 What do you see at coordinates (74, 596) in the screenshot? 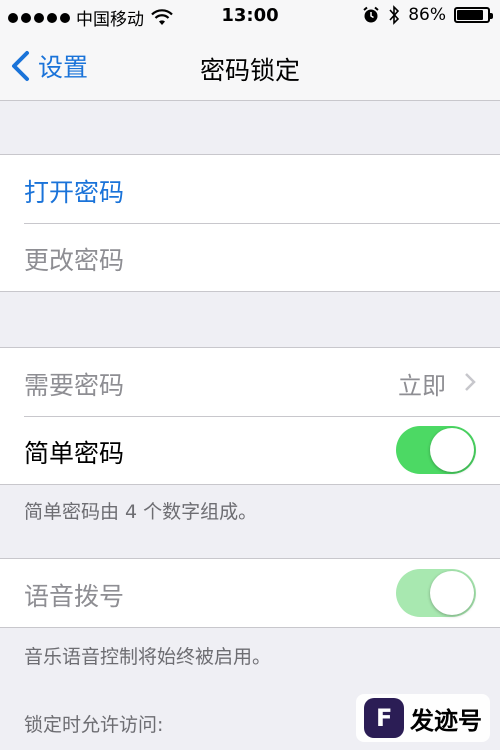
I see `voice-dial-label: 语音拨号` at bounding box center [74, 596].